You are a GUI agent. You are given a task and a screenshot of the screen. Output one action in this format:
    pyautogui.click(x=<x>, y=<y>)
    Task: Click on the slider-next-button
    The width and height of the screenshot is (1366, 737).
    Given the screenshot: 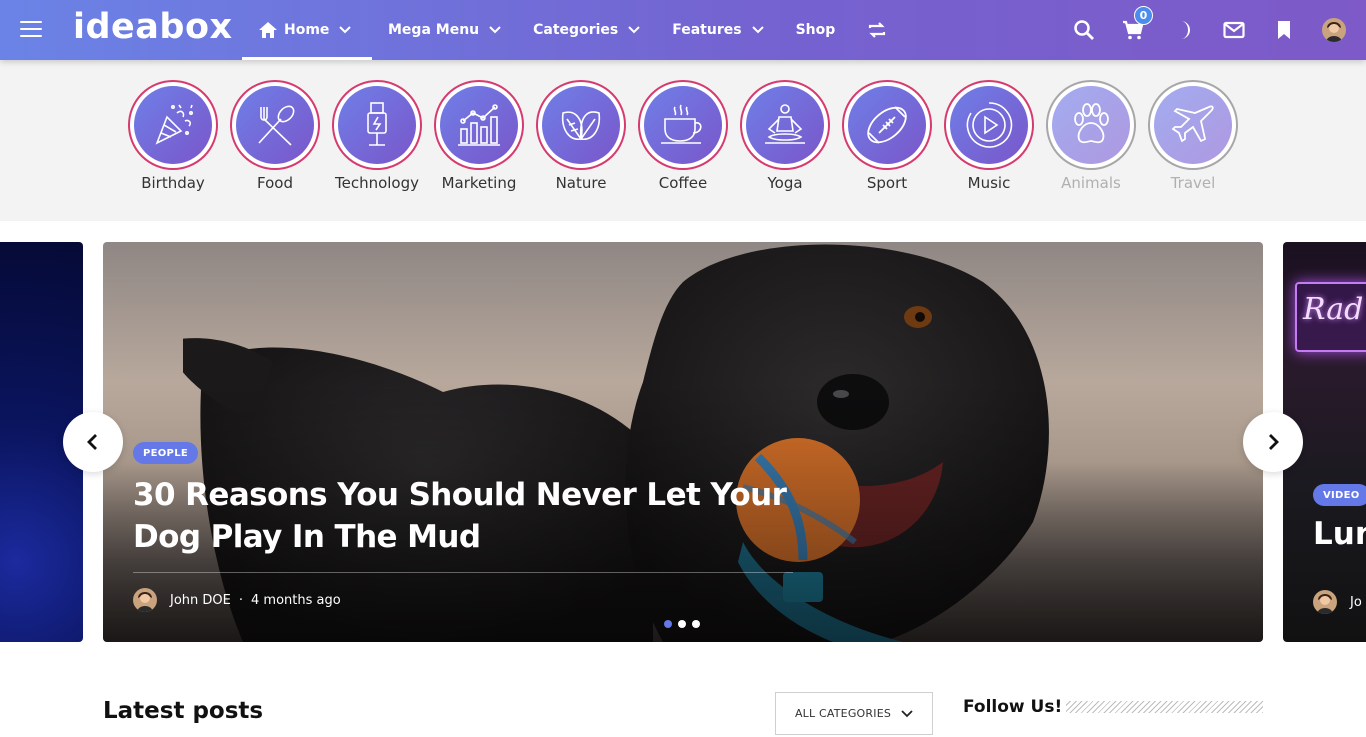 What is the action you would take?
    pyautogui.click(x=1273, y=442)
    